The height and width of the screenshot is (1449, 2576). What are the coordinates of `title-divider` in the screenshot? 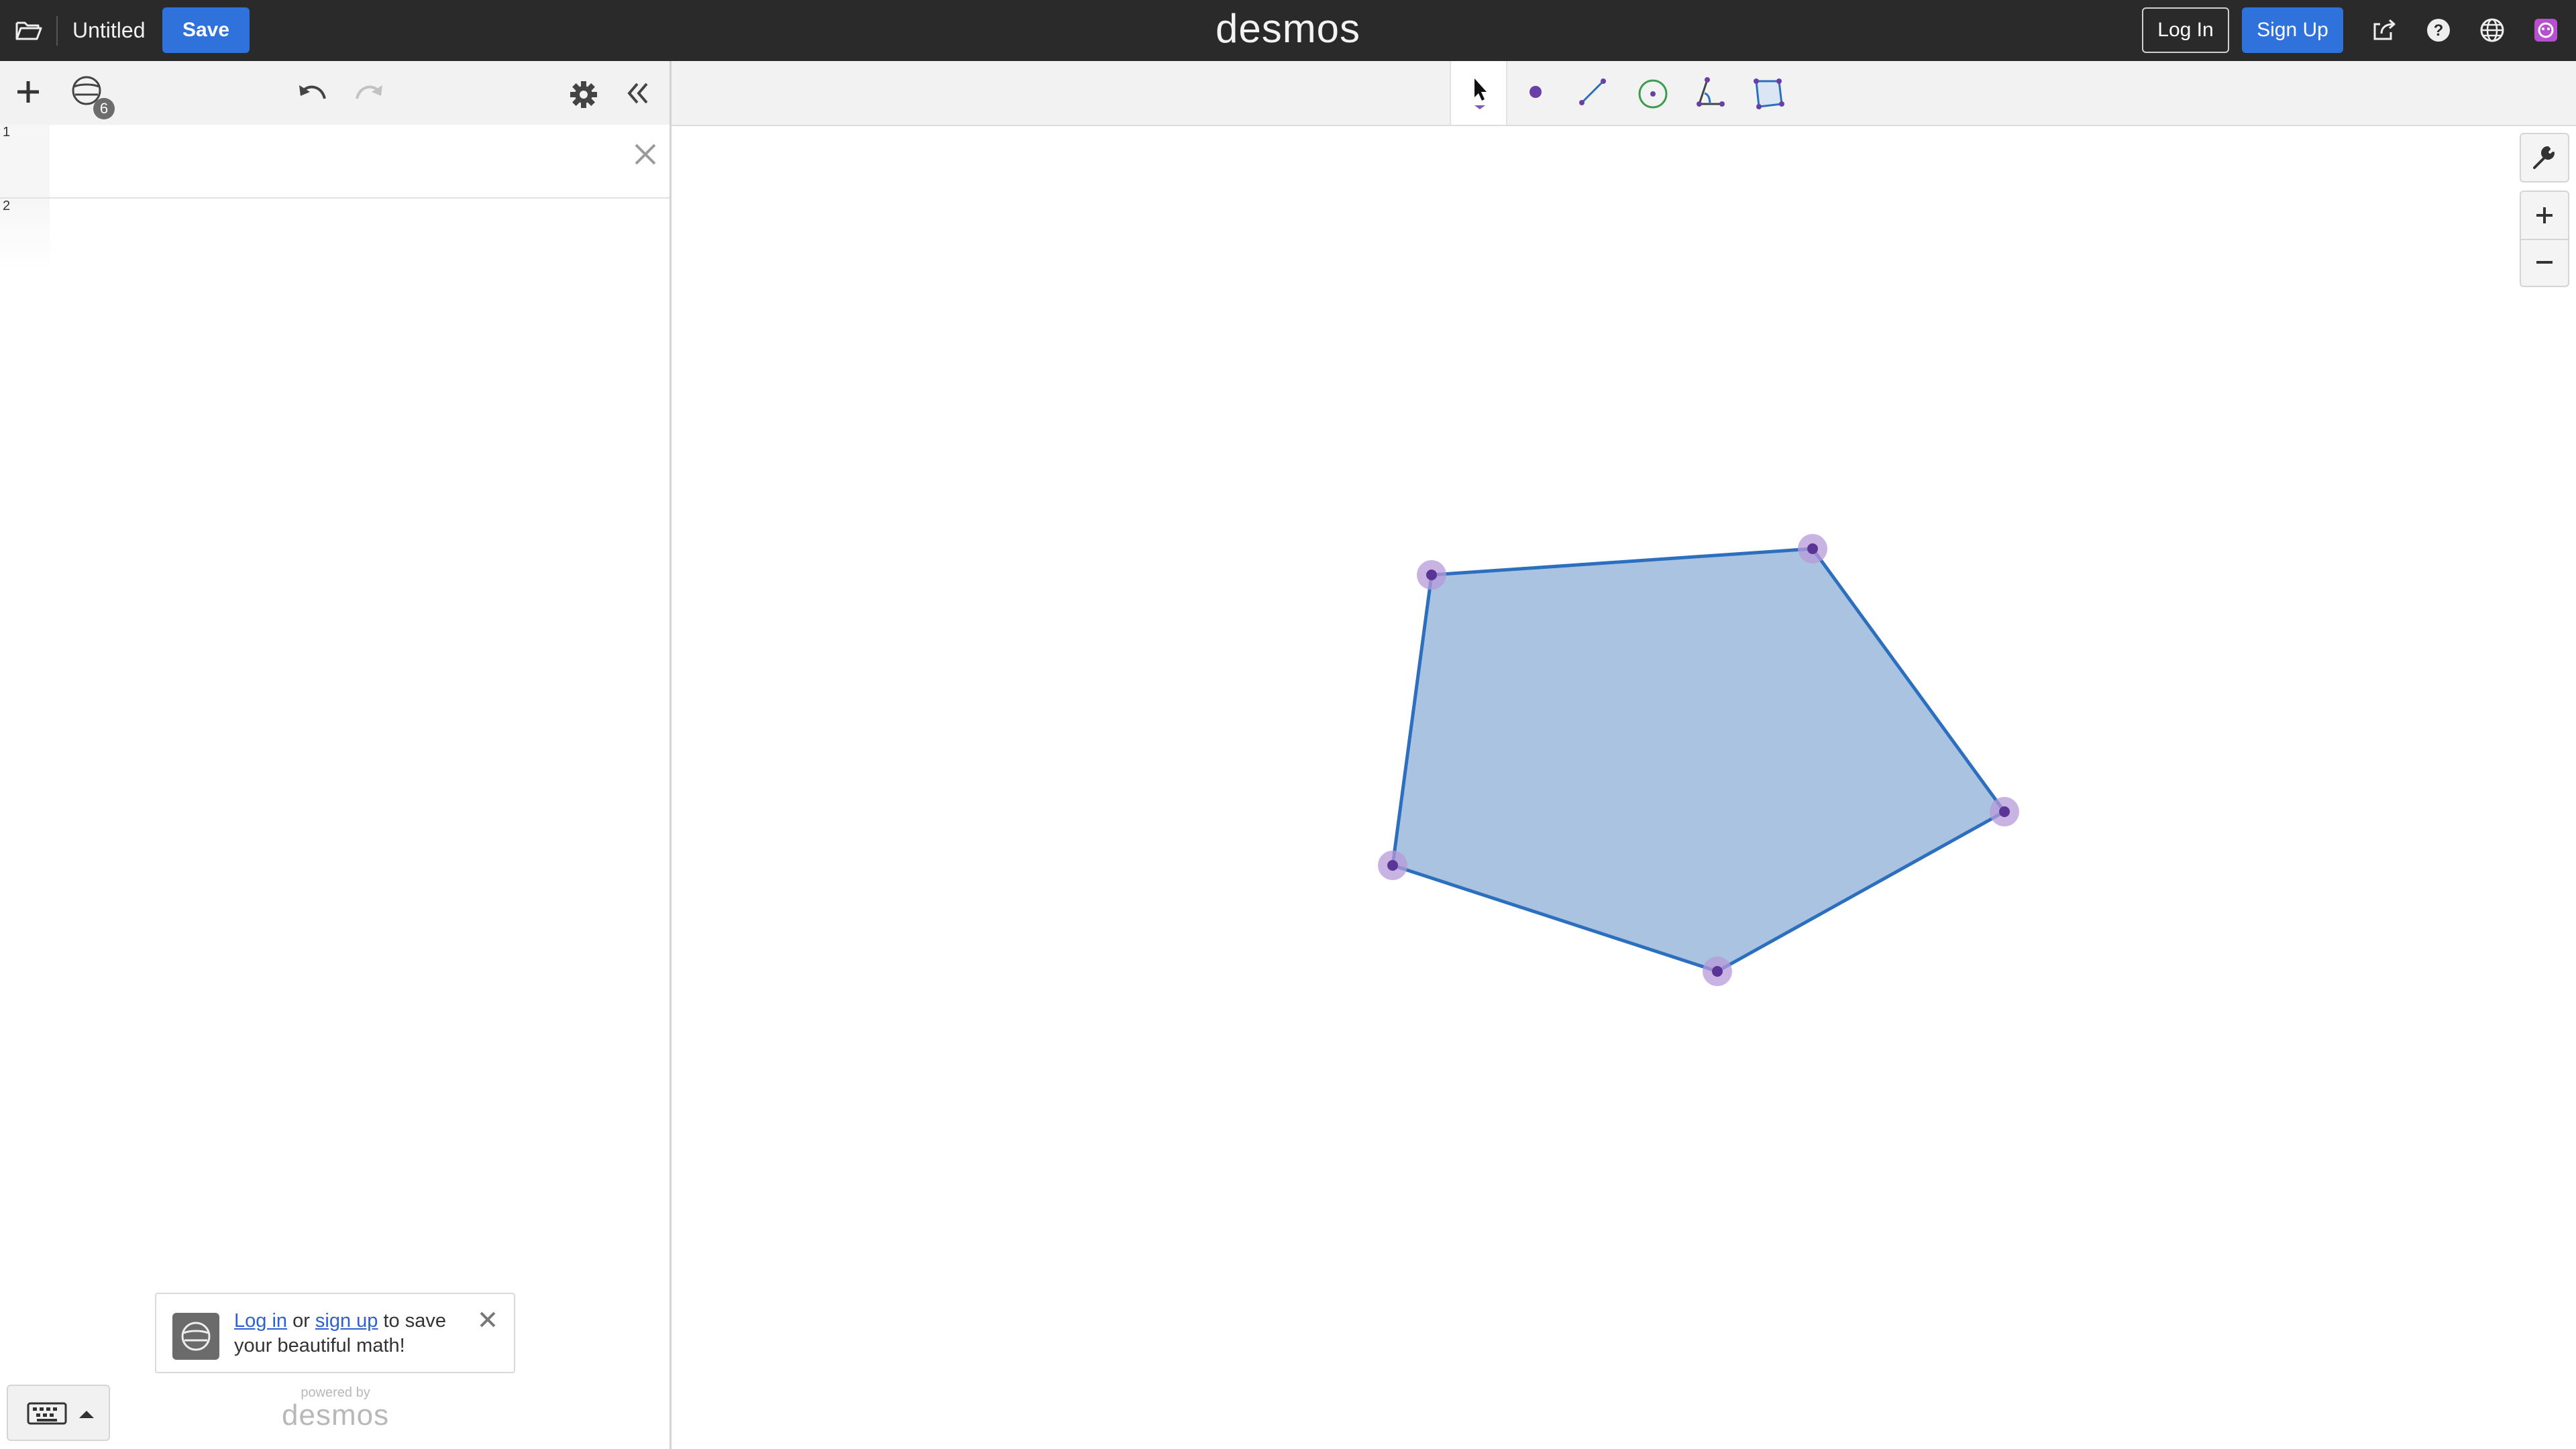 It's located at (57, 31).